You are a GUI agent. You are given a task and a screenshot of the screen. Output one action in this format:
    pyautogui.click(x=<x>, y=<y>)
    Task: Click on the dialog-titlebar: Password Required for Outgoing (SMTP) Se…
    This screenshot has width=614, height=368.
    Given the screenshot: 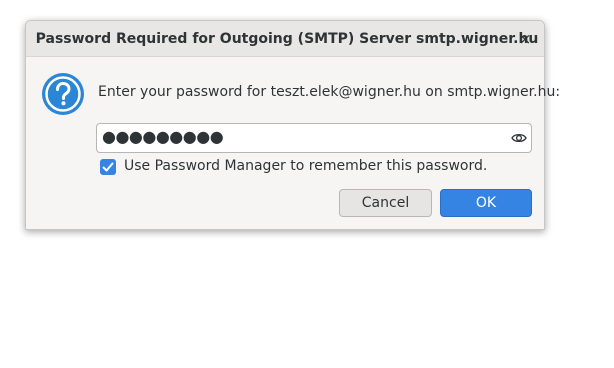 What is the action you would take?
    pyautogui.click(x=285, y=39)
    